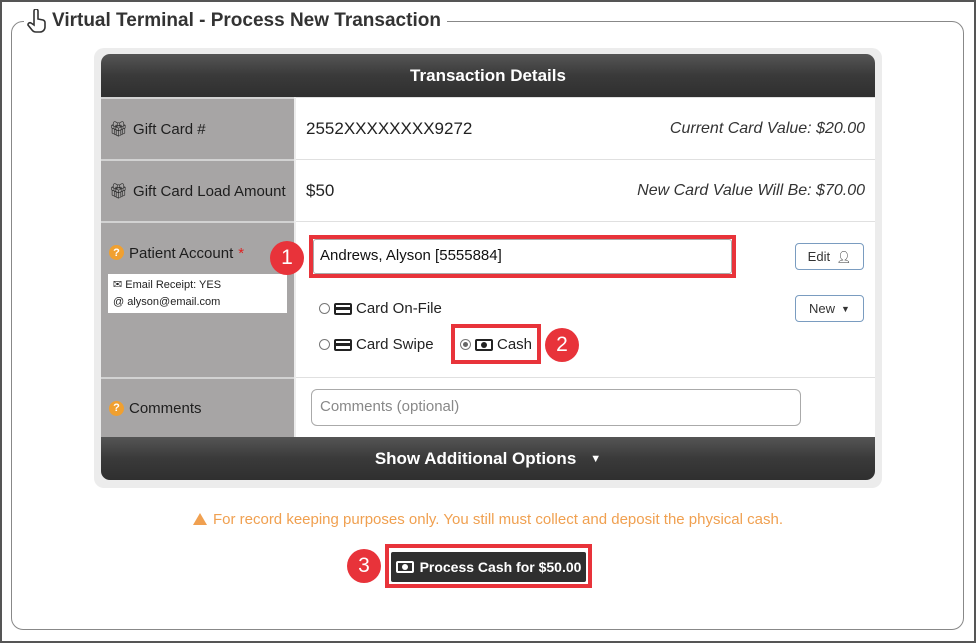 The width and height of the screenshot is (976, 643). I want to click on card-on-file-label: Card On-File, so click(399, 308).